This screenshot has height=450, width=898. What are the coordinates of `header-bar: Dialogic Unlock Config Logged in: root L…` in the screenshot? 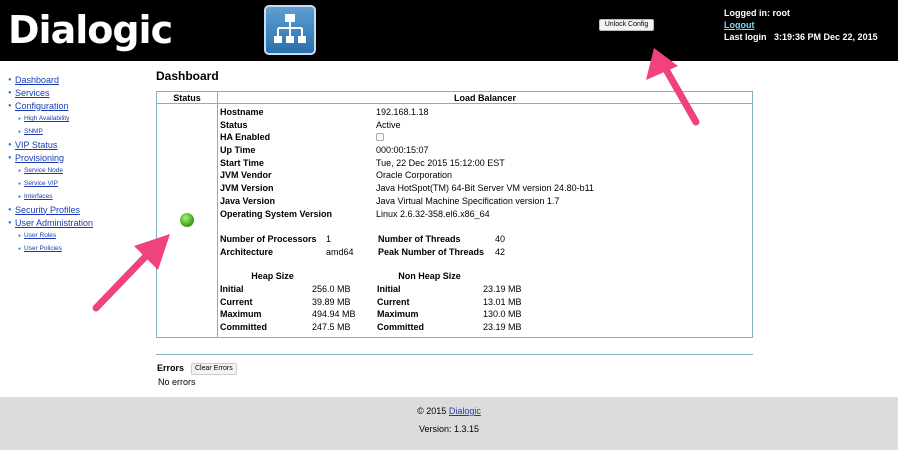 It's located at (449, 30).